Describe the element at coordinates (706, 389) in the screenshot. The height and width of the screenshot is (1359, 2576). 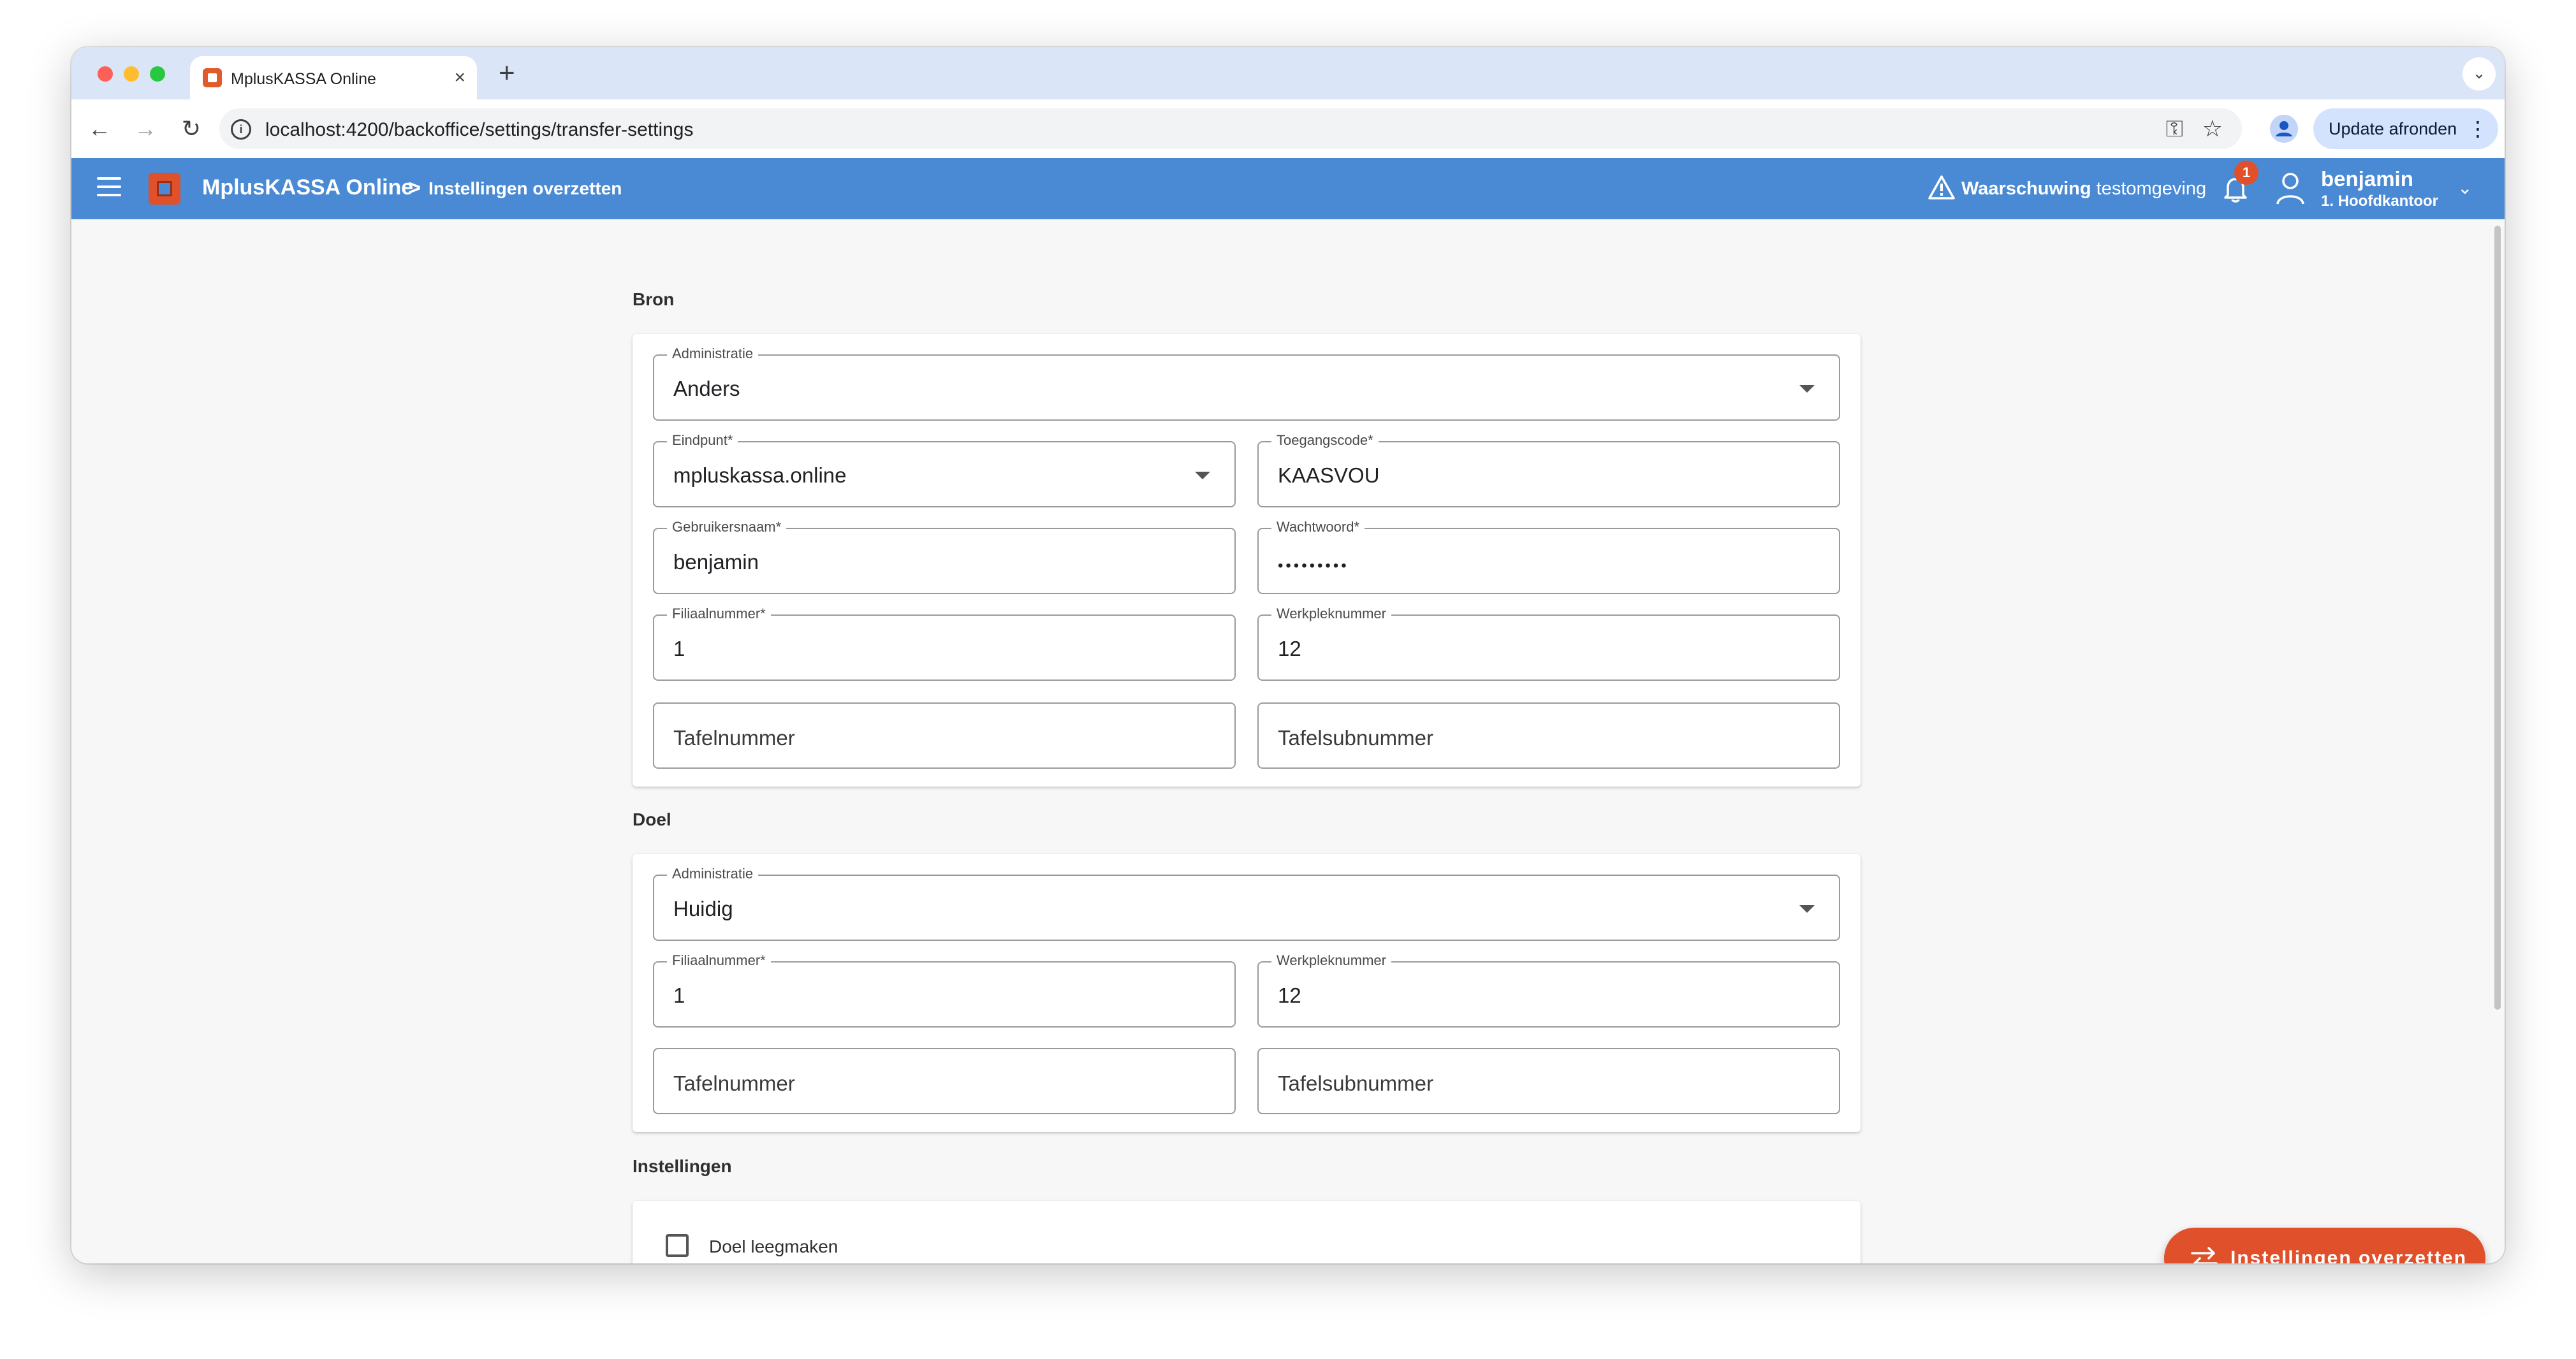
I see `field-value: Anders` at that location.